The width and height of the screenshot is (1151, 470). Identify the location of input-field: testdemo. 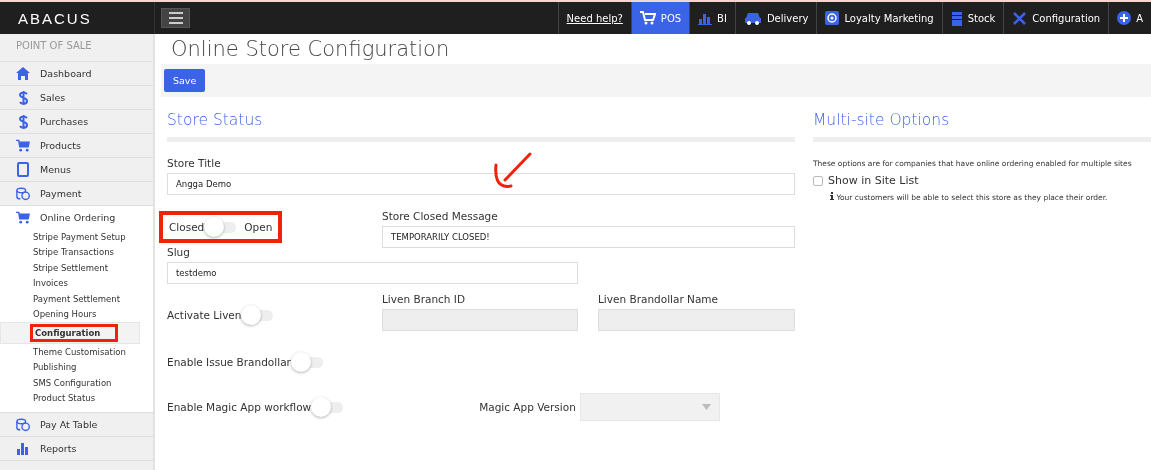
(372, 273).